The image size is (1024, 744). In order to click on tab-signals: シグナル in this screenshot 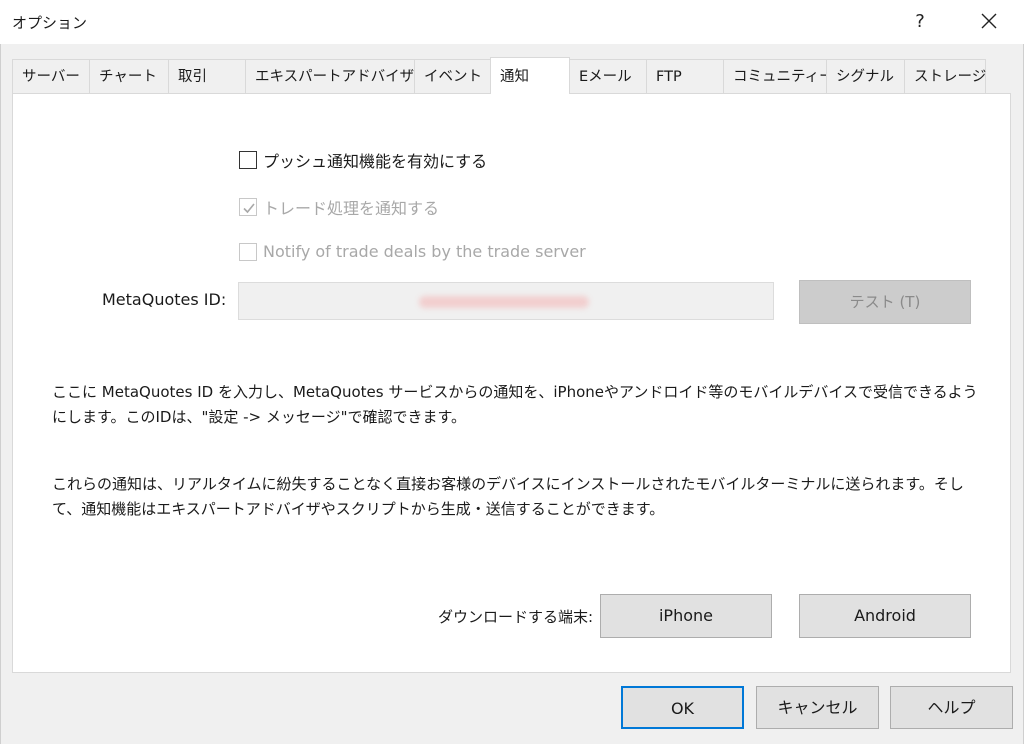, I will do `click(865, 76)`.